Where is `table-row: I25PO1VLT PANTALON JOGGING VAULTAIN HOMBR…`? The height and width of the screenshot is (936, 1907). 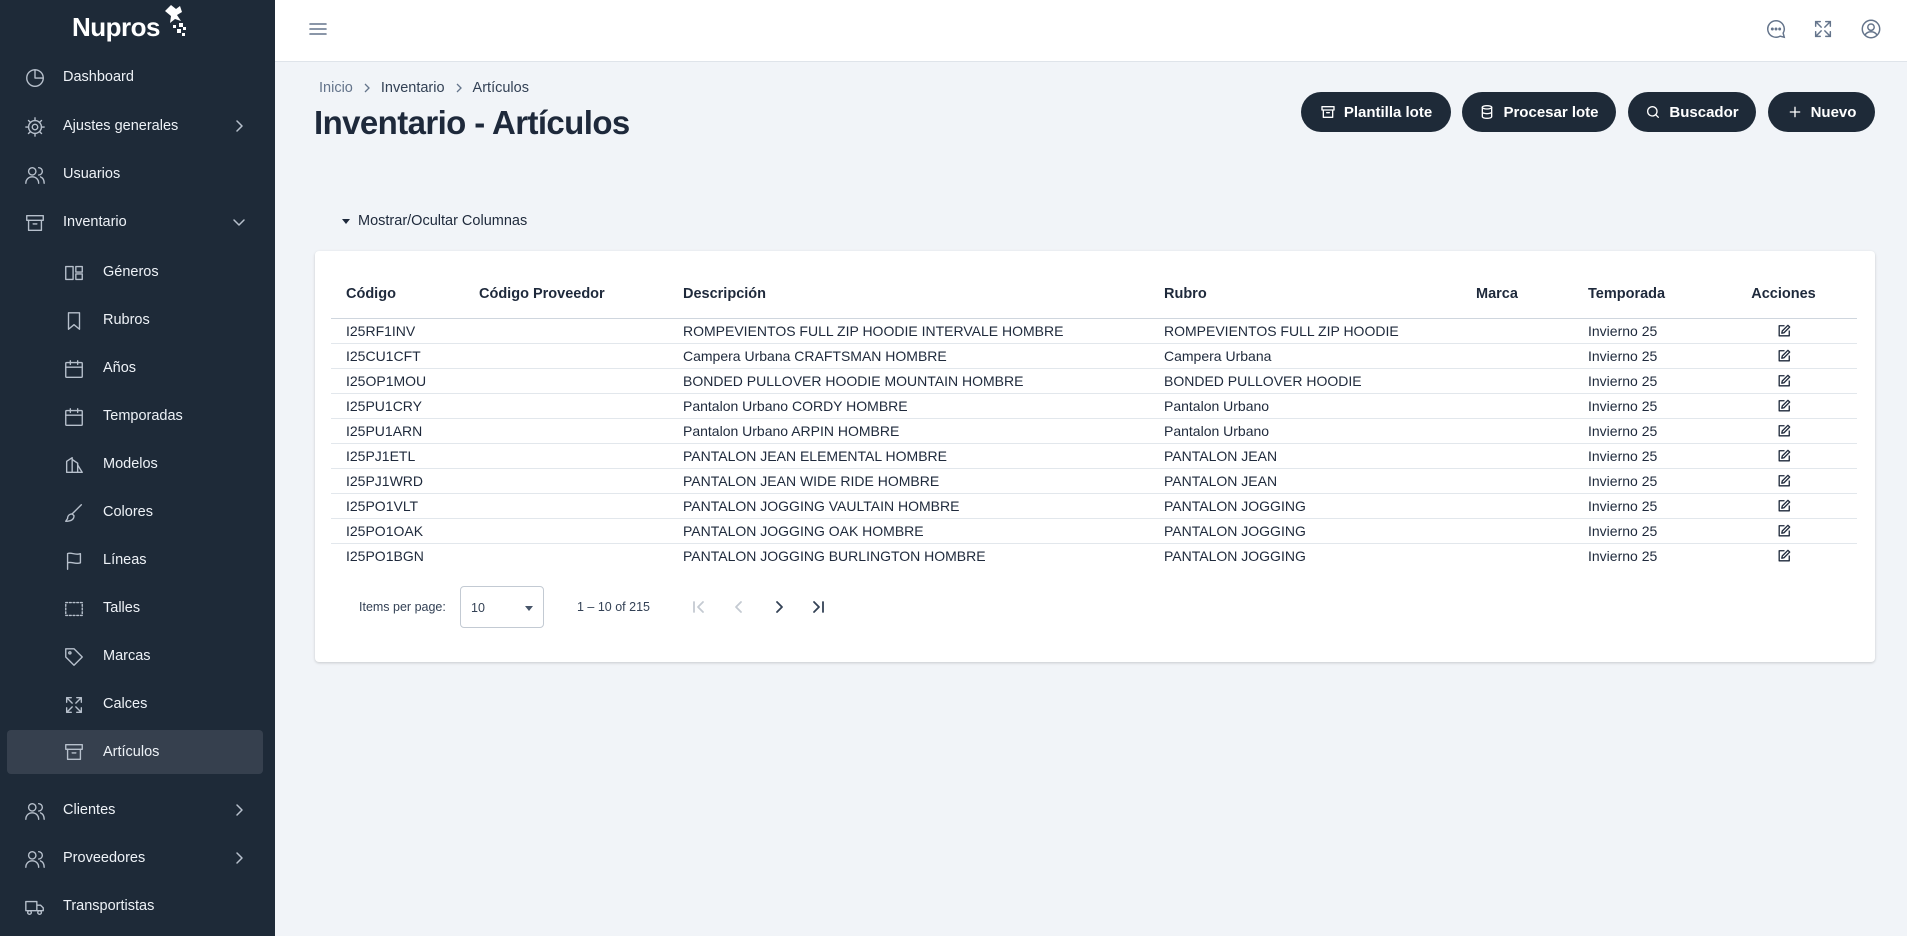 table-row: I25PO1VLT PANTALON JOGGING VAULTAIN HOMBR… is located at coordinates (1094, 506).